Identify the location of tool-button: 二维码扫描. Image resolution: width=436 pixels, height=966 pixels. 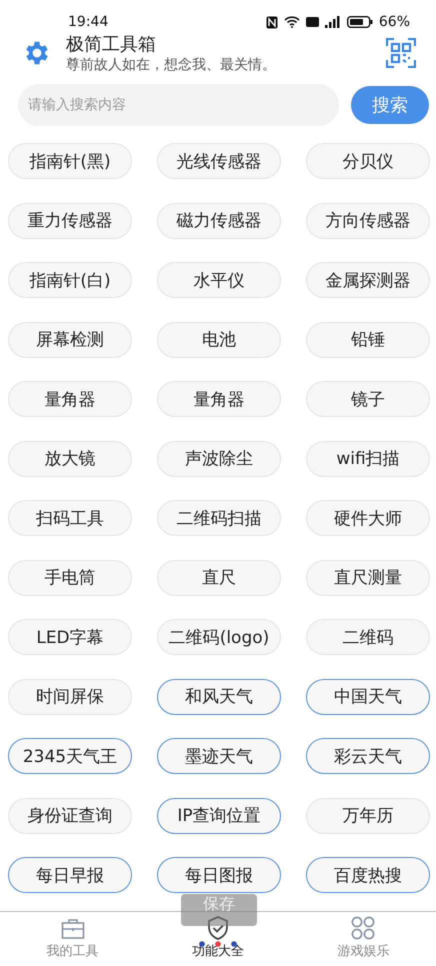
(219, 518).